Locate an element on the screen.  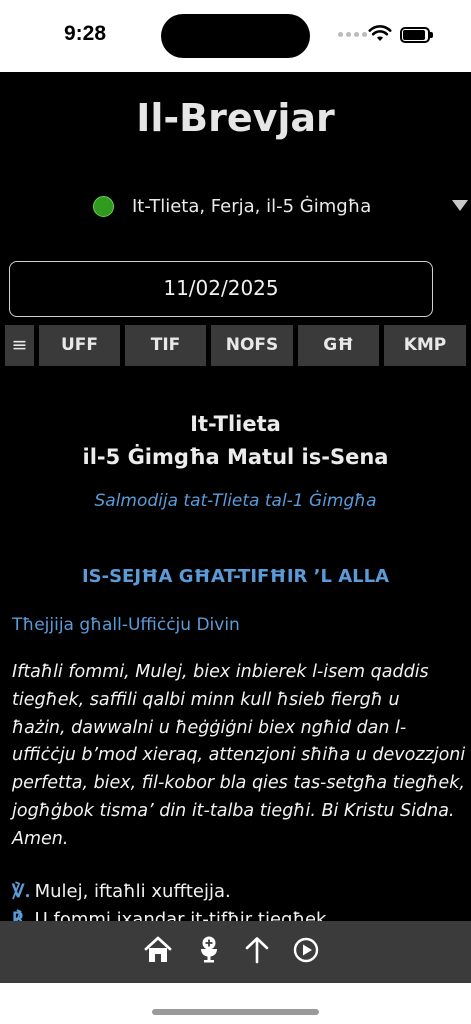
versicle-symbol: ℣. is located at coordinates (21, 891).